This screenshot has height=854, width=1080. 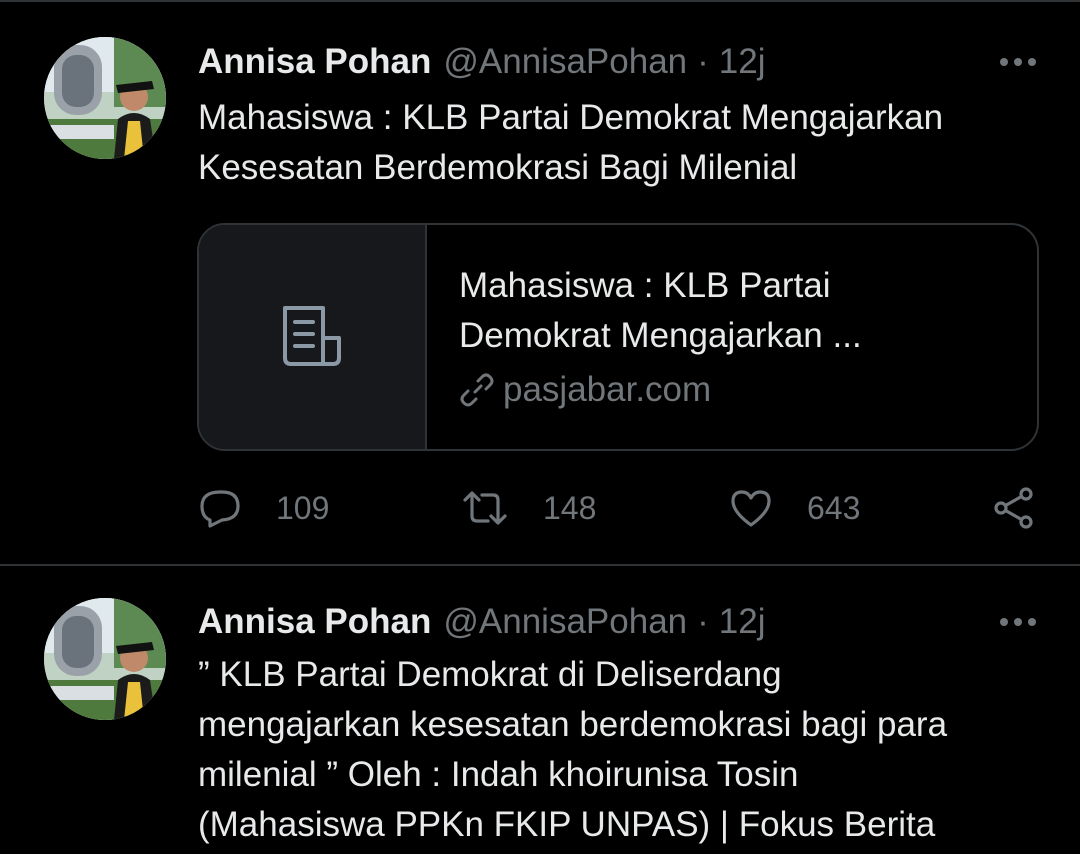 What do you see at coordinates (220, 509) in the screenshot?
I see `reply-icon` at bounding box center [220, 509].